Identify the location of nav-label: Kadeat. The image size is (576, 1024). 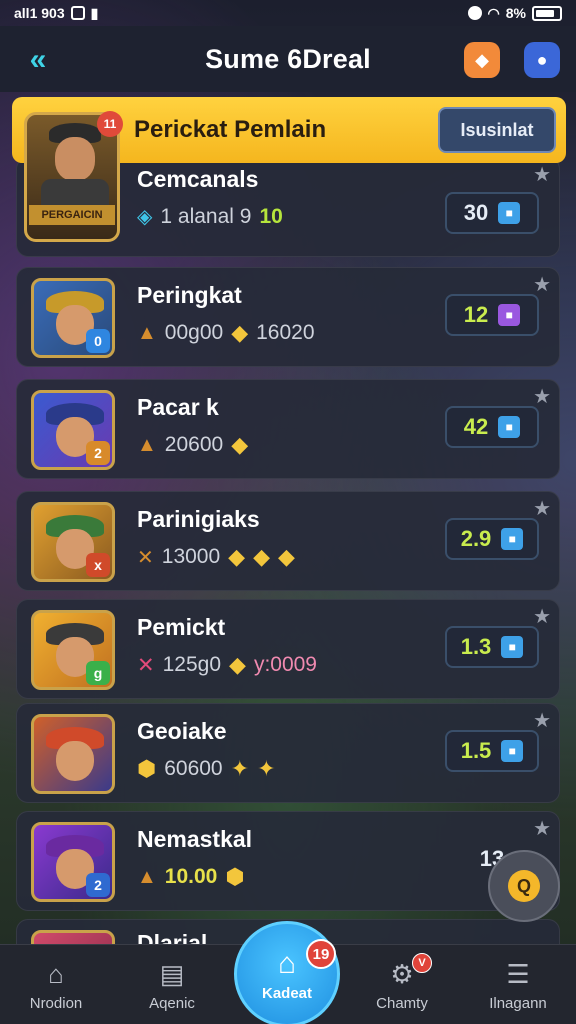
(287, 993).